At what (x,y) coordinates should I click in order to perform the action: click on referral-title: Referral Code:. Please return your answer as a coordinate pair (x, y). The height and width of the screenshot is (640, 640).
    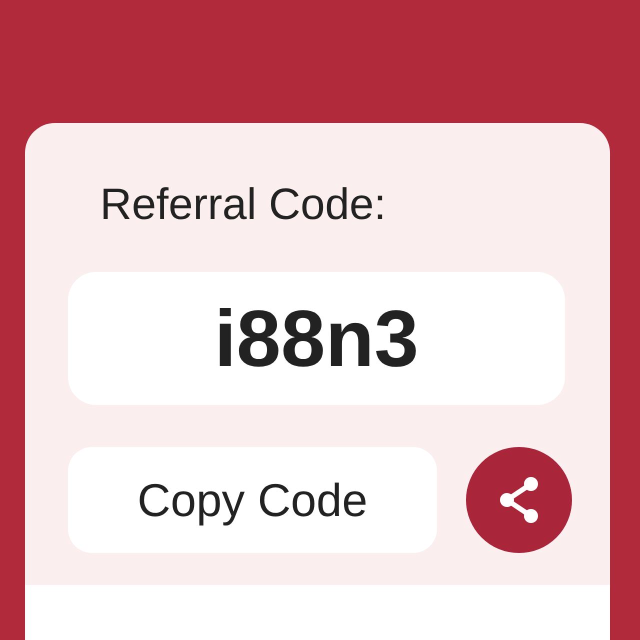
    Looking at the image, I should click on (244, 205).